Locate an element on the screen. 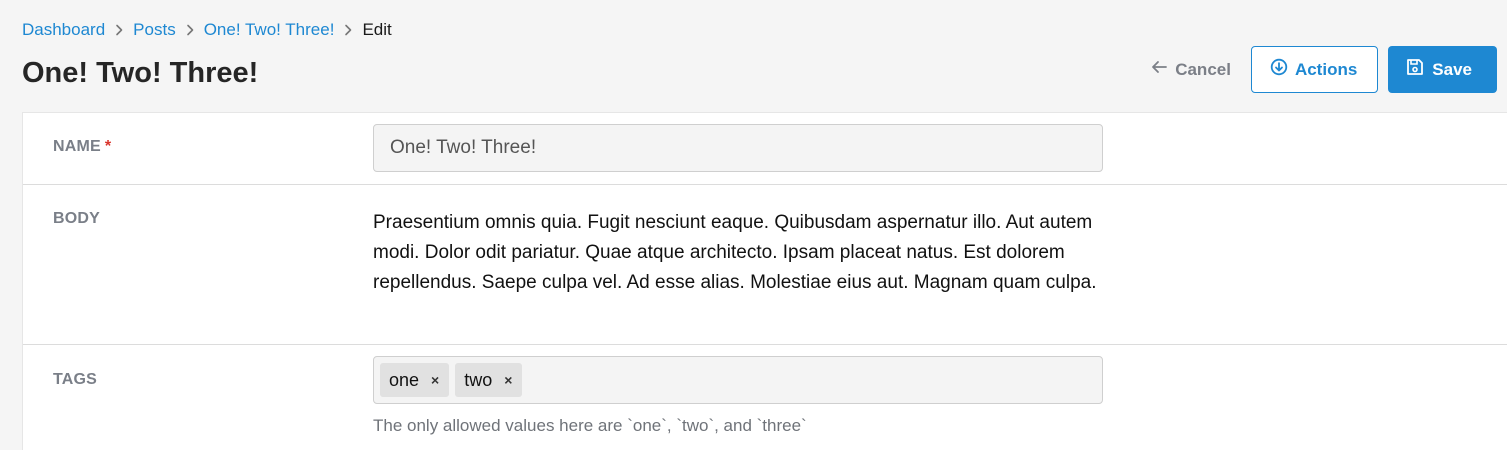 The width and height of the screenshot is (1507, 450). actions-button: Actions is located at coordinates (1314, 69).